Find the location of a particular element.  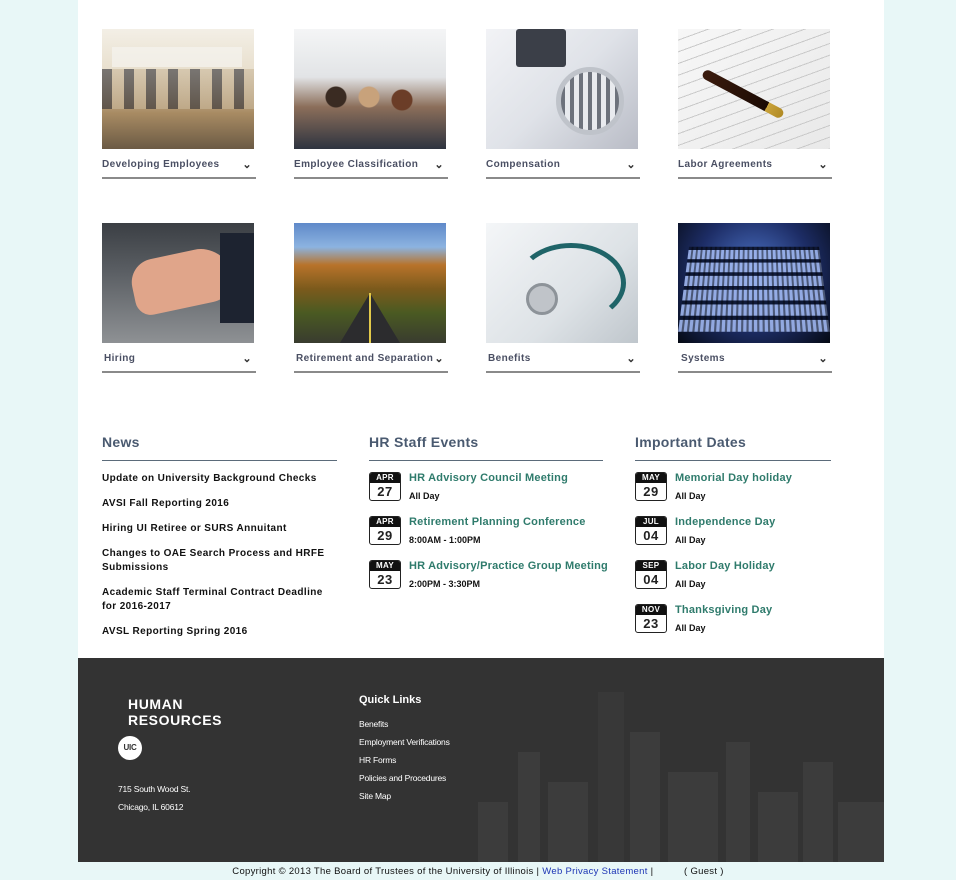

tile-retirement-separation: Retirement and Separation ⌄ is located at coordinates (371, 298).